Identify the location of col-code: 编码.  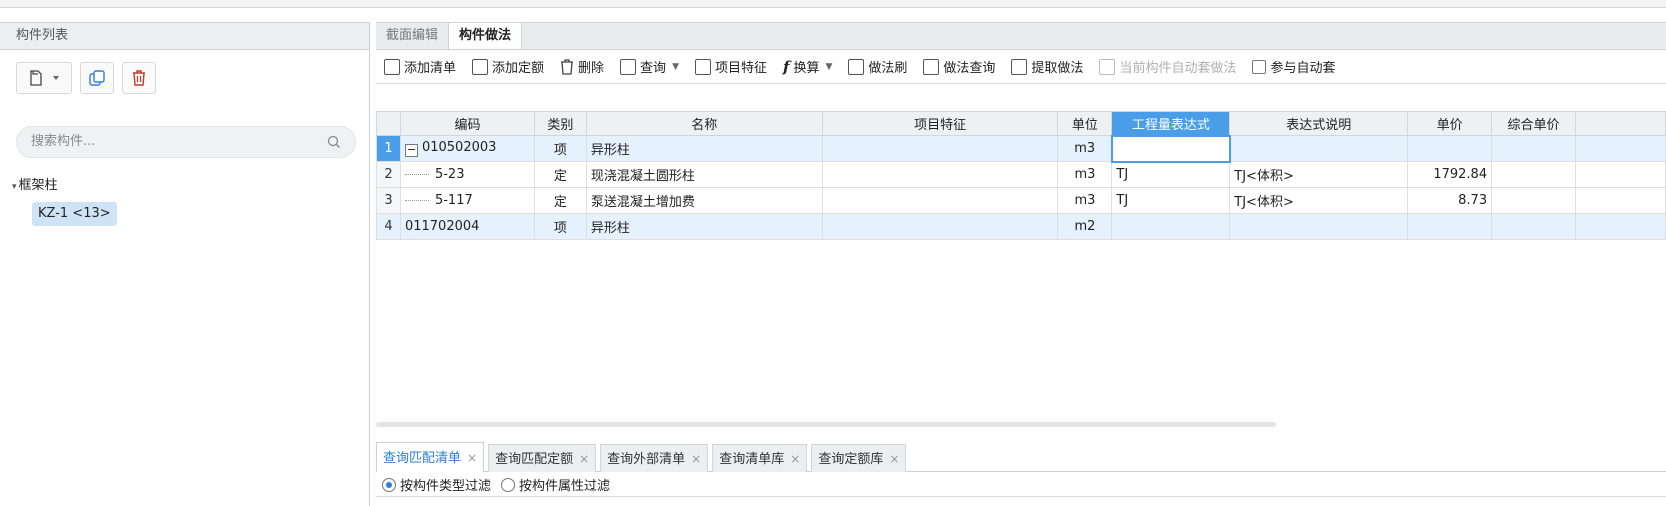
(467, 123).